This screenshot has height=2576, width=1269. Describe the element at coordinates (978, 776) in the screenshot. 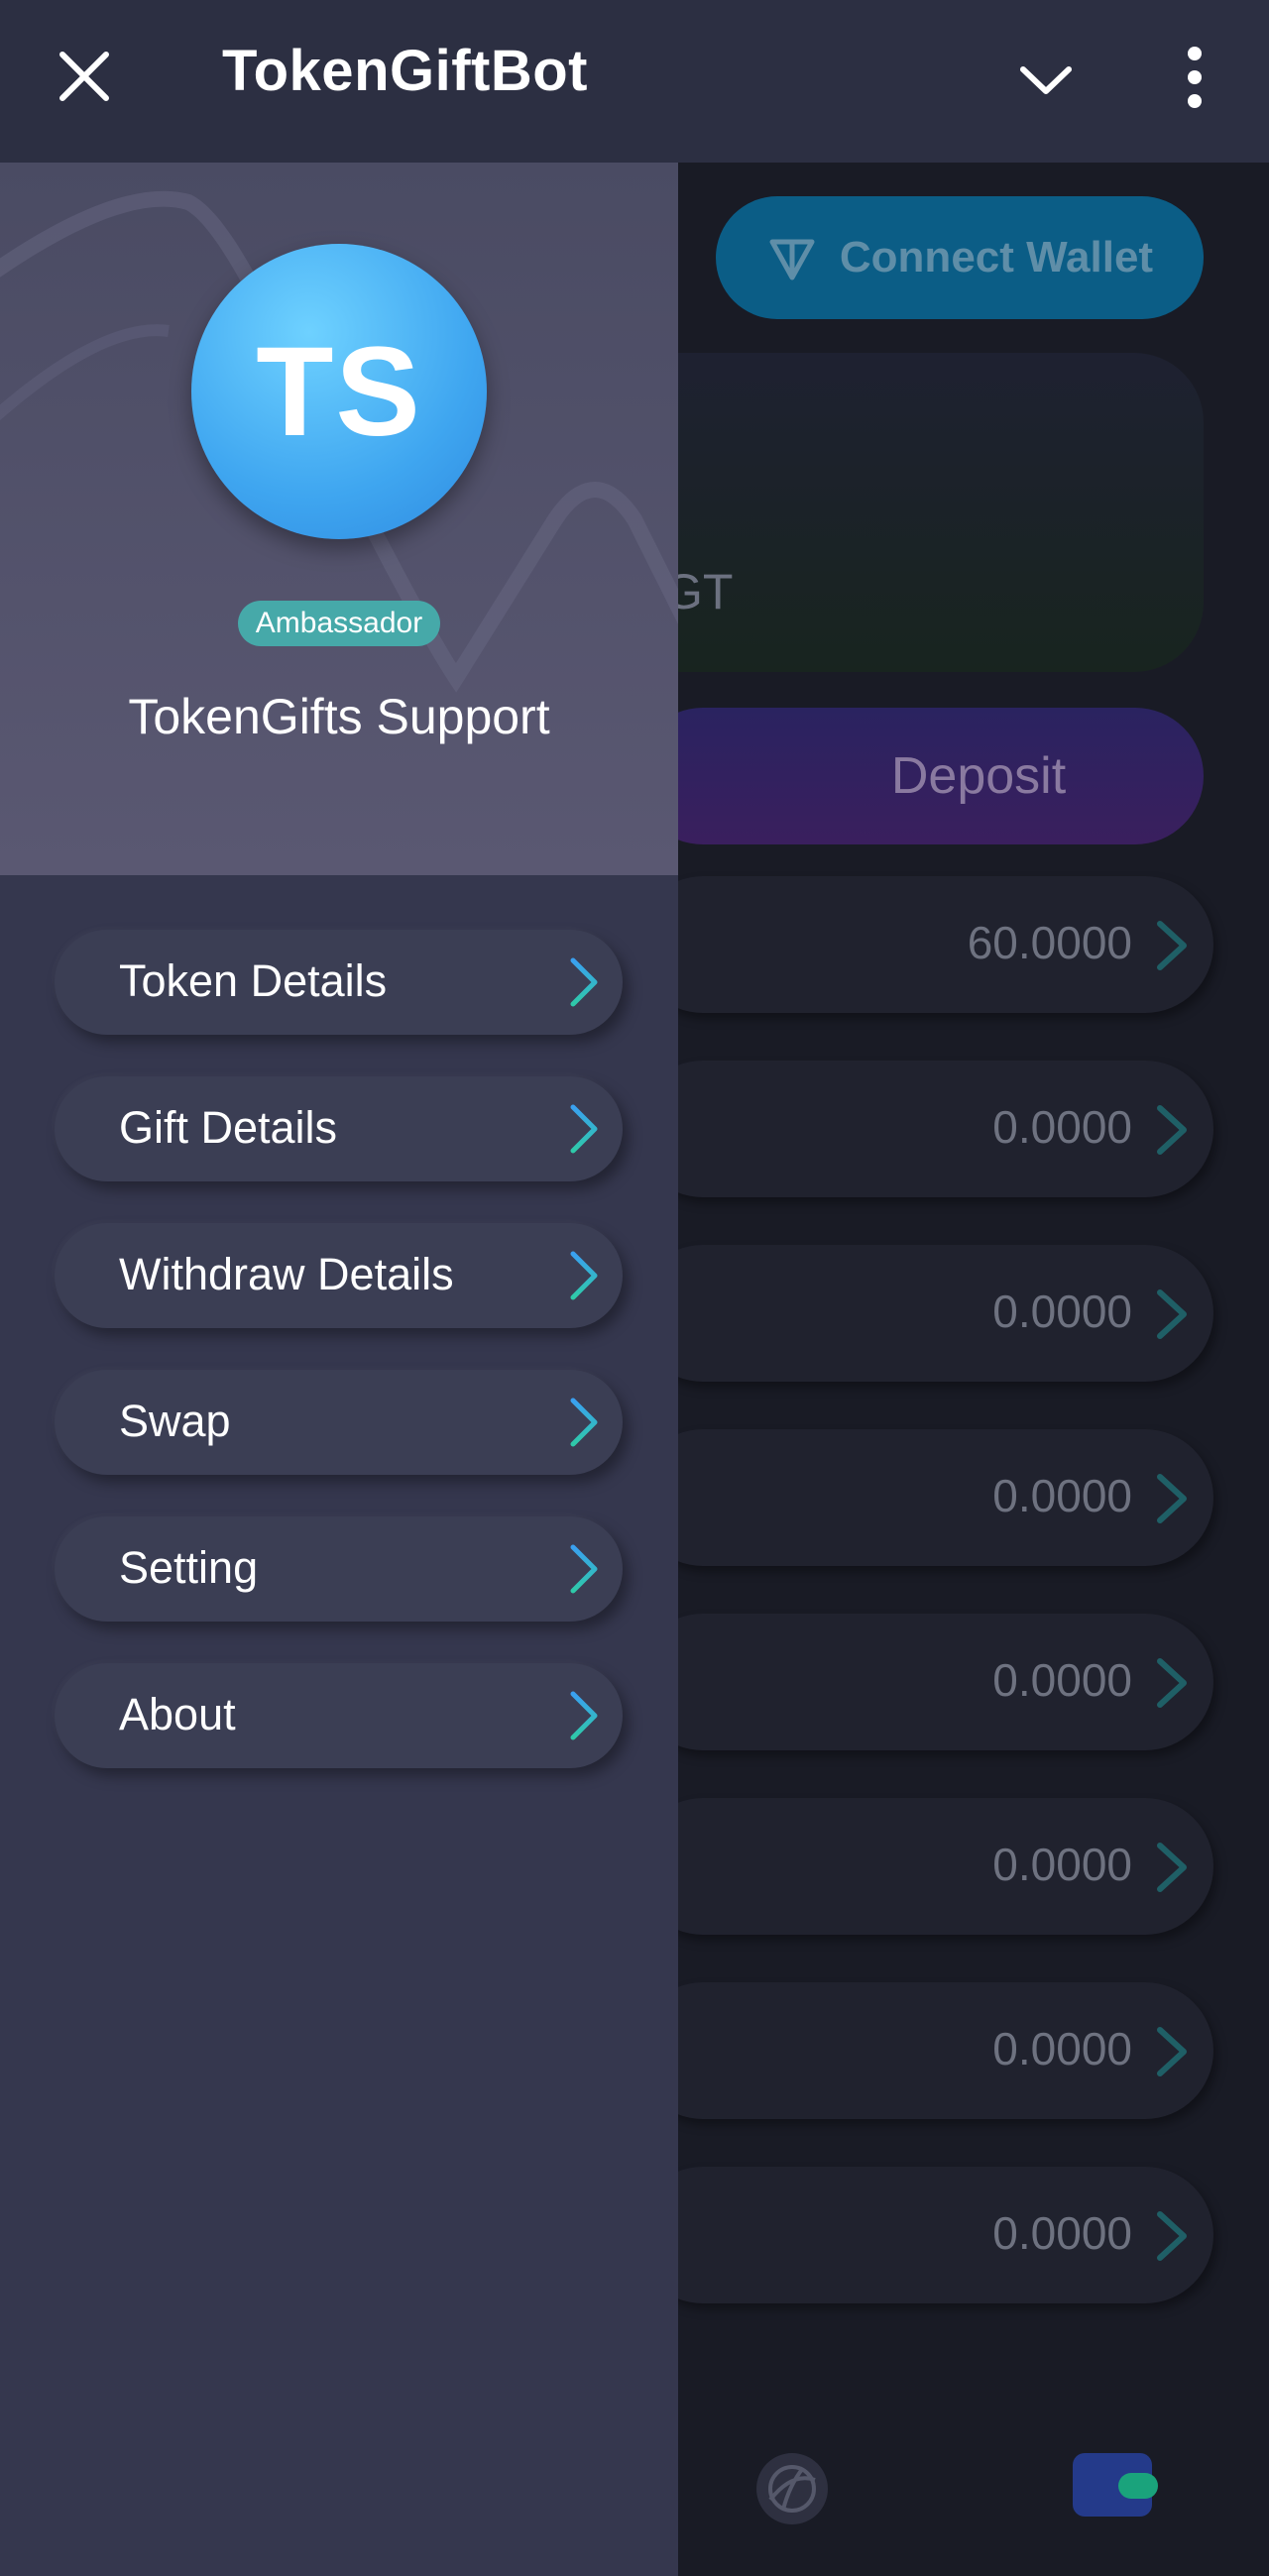

I see `deposit-label: Deposit` at that location.